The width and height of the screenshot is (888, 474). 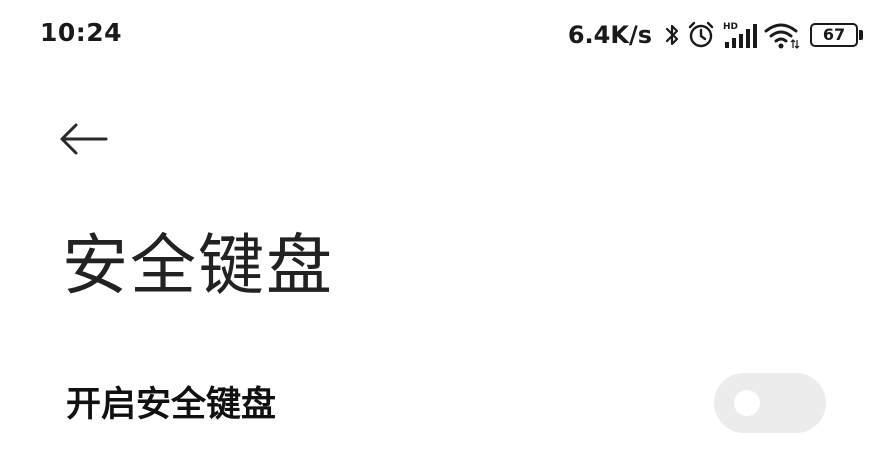 I want to click on status-icons: 6.4K/s HD 67, so click(x=715, y=35).